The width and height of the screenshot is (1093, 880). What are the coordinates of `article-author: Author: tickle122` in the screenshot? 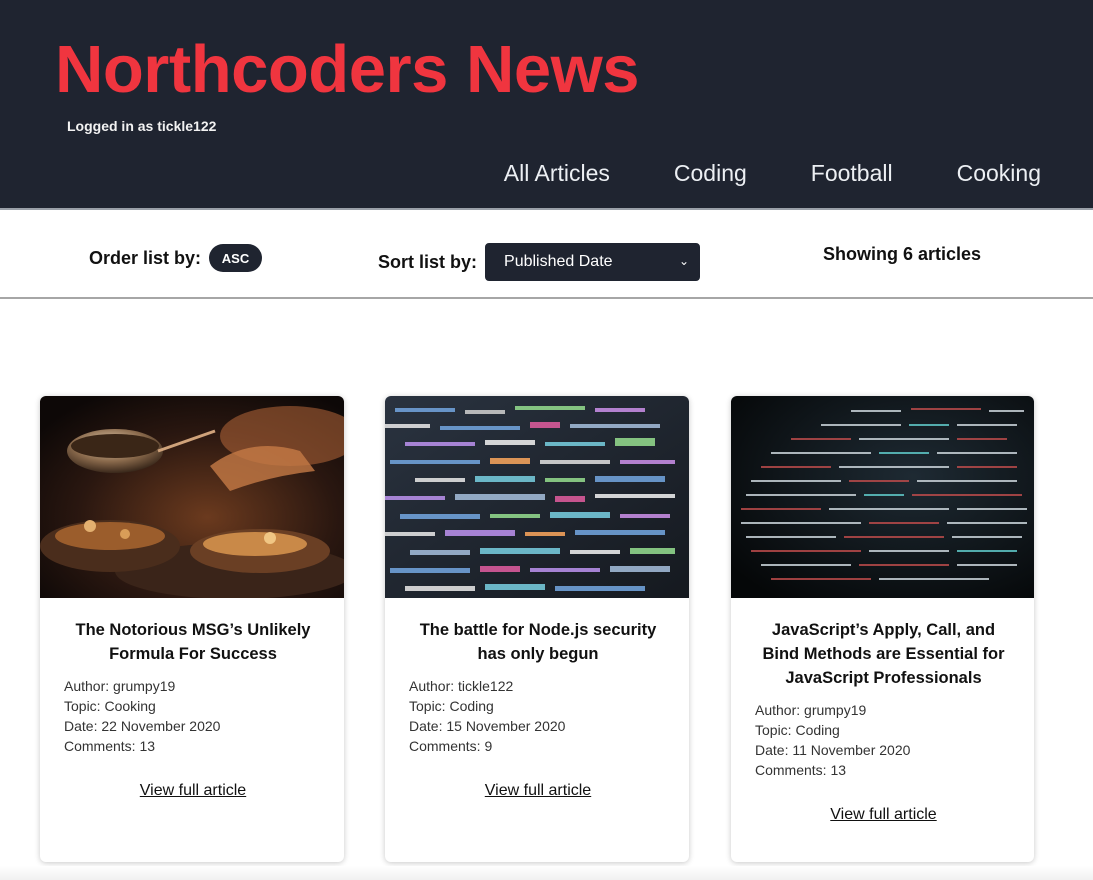 It's located at (461, 686).